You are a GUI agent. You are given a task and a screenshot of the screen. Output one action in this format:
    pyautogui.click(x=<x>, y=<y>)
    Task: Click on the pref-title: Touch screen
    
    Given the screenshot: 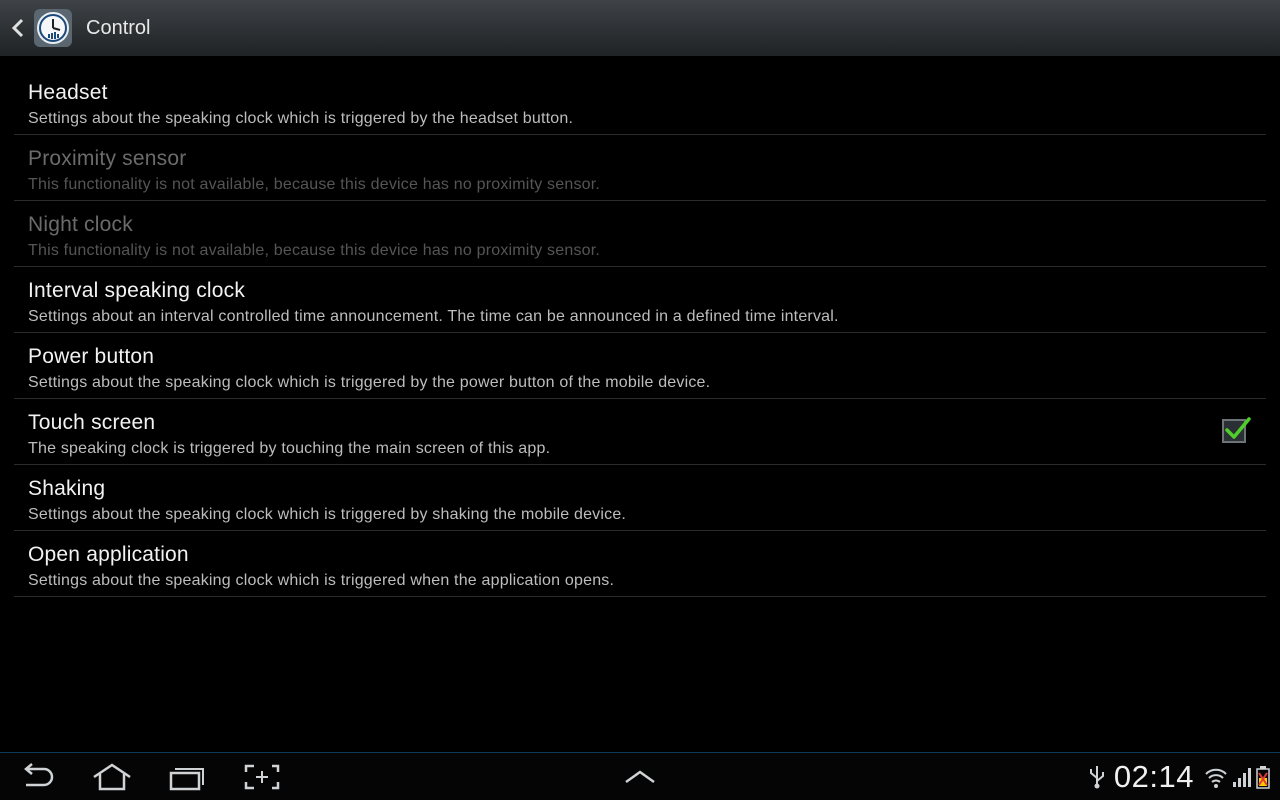 What is the action you would take?
    pyautogui.click(x=92, y=422)
    